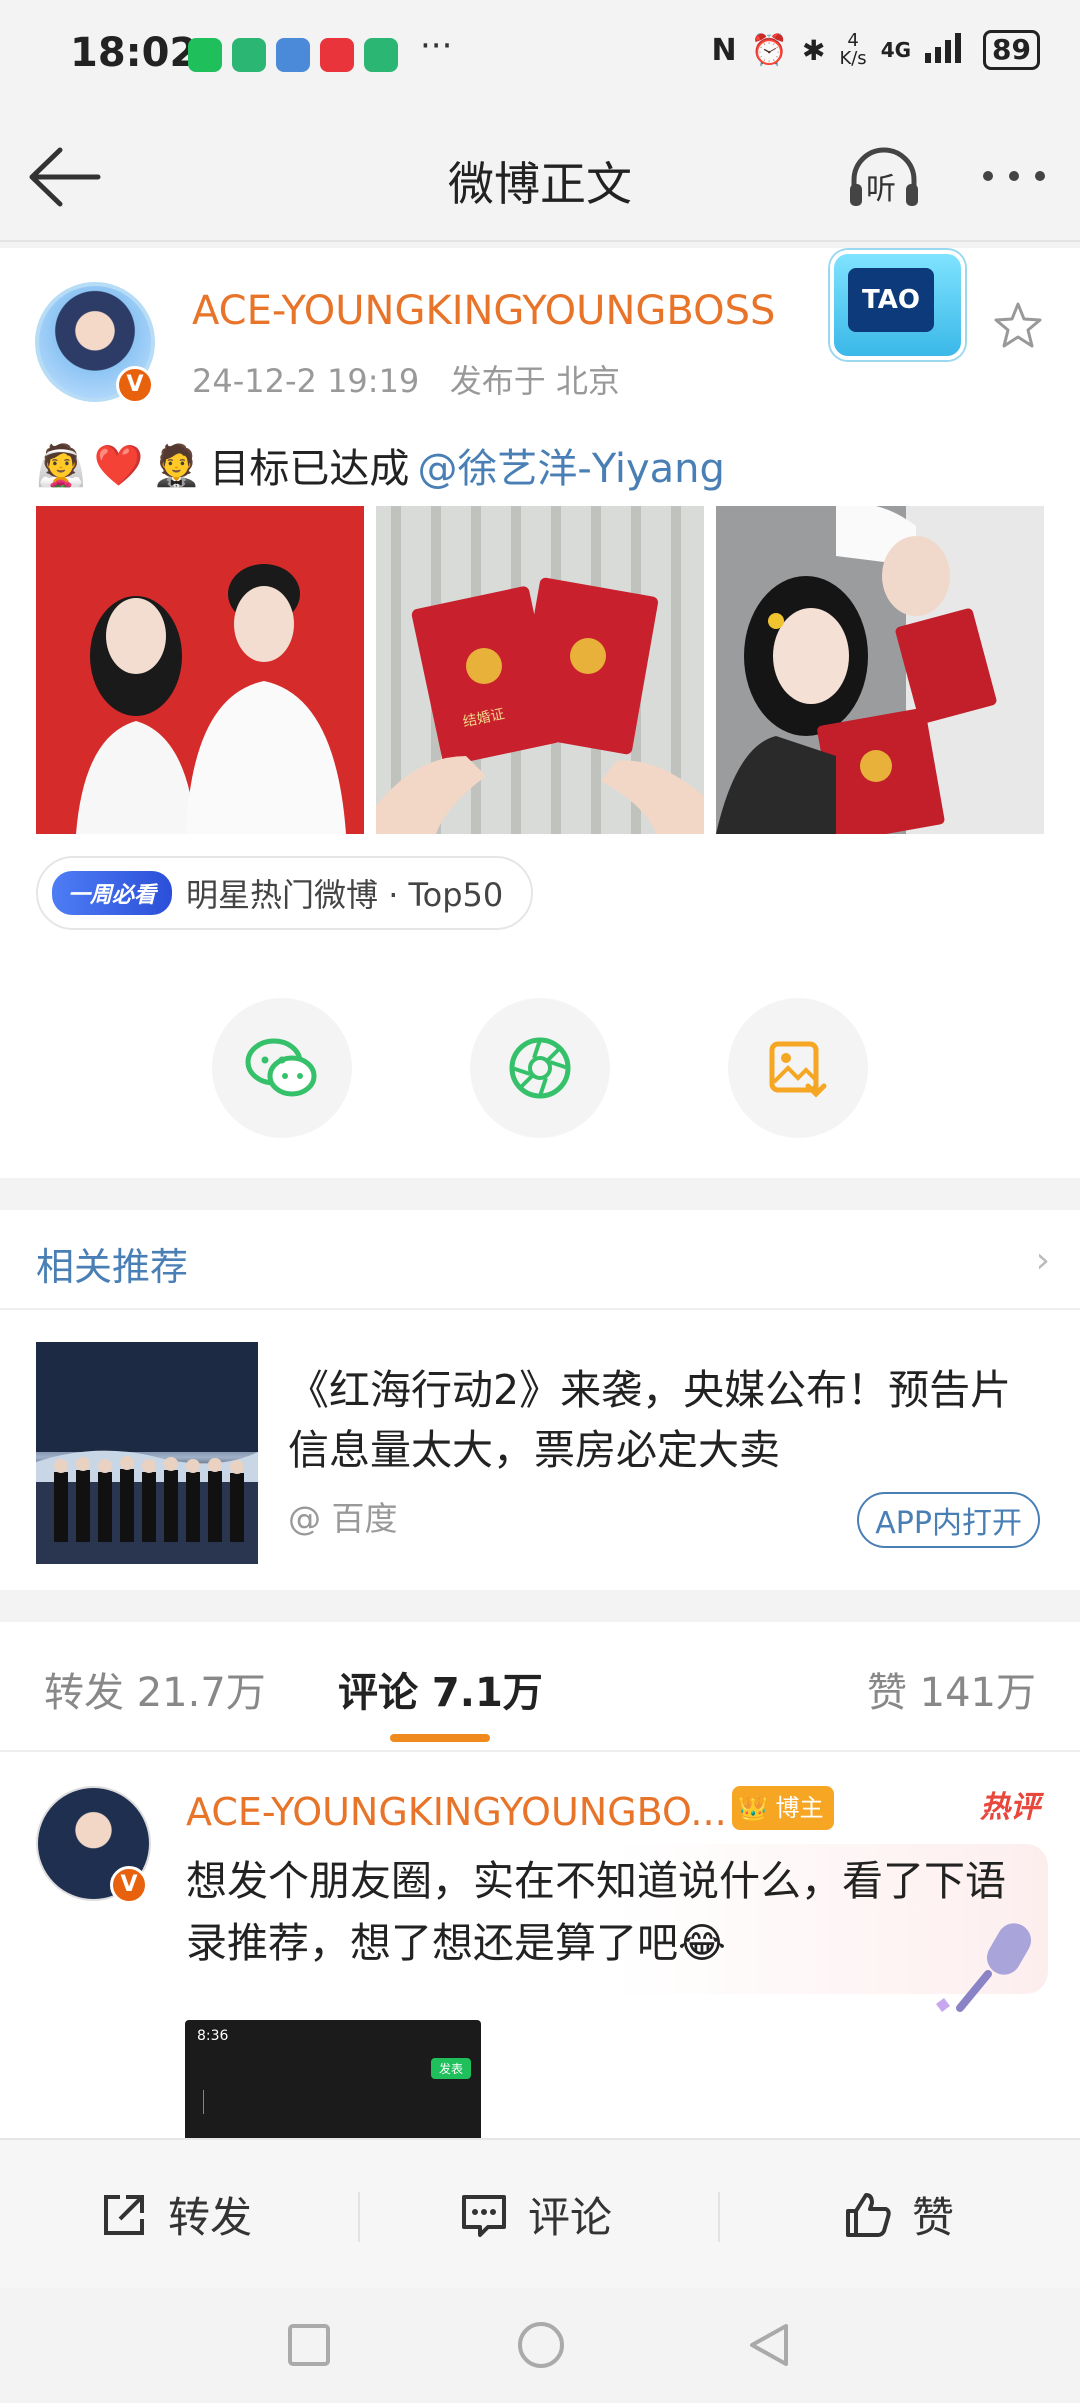  What do you see at coordinates (540, 670) in the screenshot?
I see `photo-2: 结婚证` at bounding box center [540, 670].